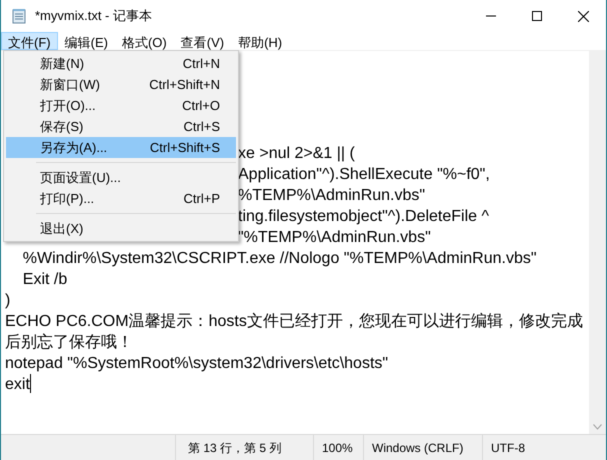  What do you see at coordinates (294, 332) in the screenshot?
I see `text-line: ECHO PC6.COM温馨提示：hosts文件已经打开，您现在可以进行编辑，修改完成后别忘了保存哦！` at bounding box center [294, 332].